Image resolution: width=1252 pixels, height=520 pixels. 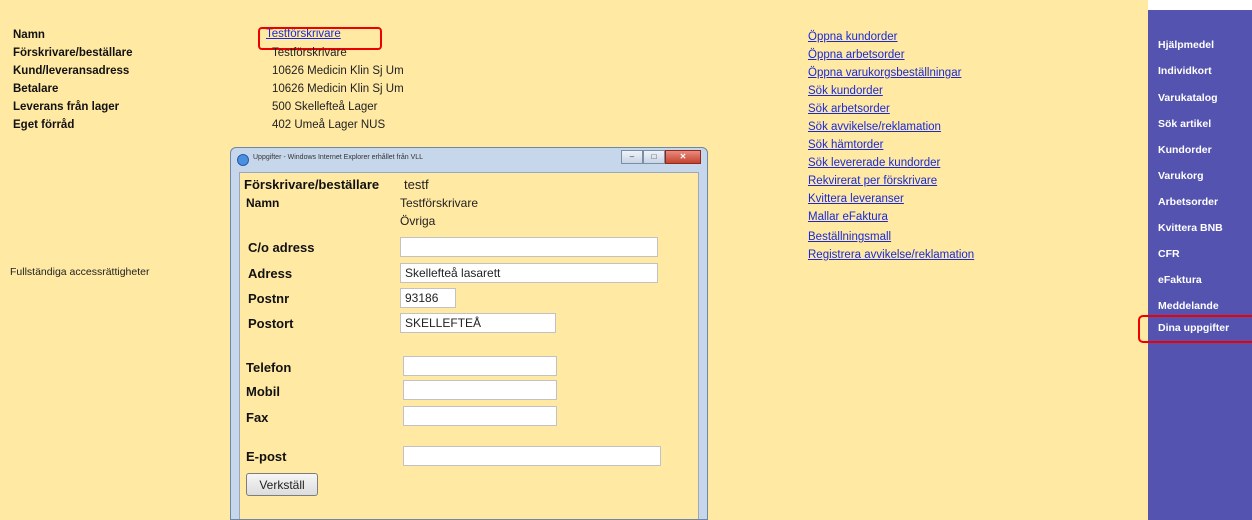 What do you see at coordinates (263, 203) in the screenshot?
I see `namn-label: Namn` at bounding box center [263, 203].